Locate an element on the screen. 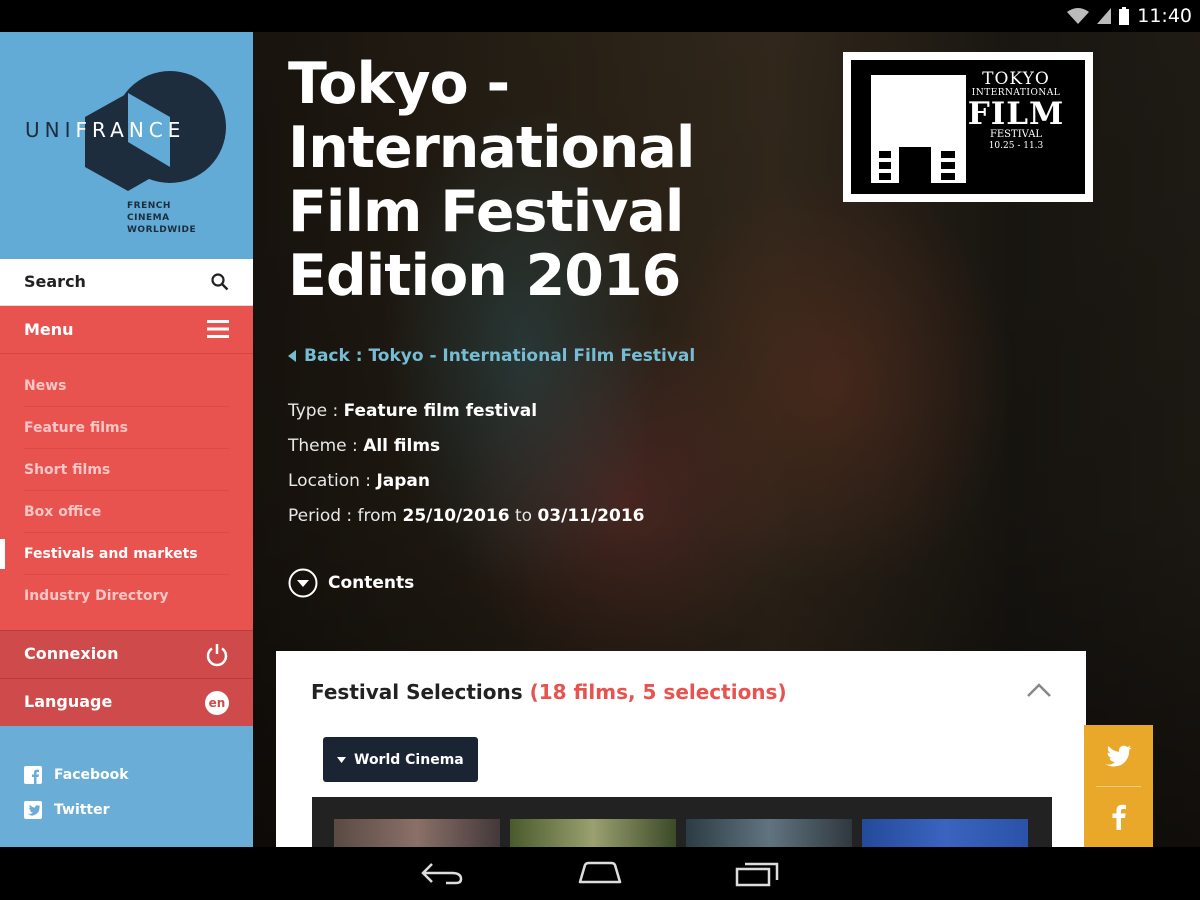 This screenshot has height=900, width=1200. contents-button: Contents is located at coordinates (351, 583).